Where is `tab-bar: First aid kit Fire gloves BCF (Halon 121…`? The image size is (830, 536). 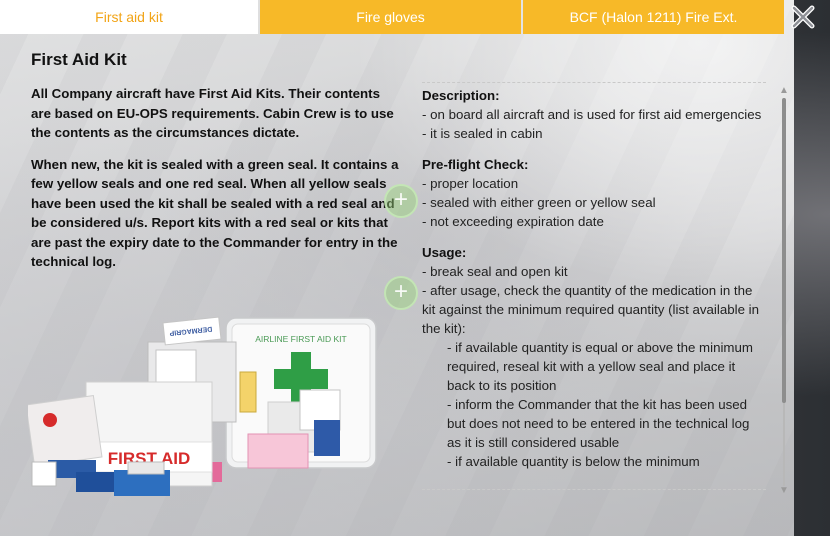
tab-bar: First aid kit Fire gloves BCF (Halon 121… is located at coordinates (397, 17).